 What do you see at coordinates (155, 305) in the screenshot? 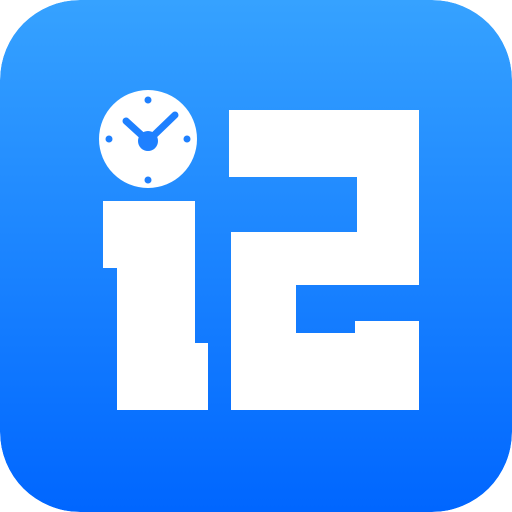
I see `letter-i-glyph` at bounding box center [155, 305].